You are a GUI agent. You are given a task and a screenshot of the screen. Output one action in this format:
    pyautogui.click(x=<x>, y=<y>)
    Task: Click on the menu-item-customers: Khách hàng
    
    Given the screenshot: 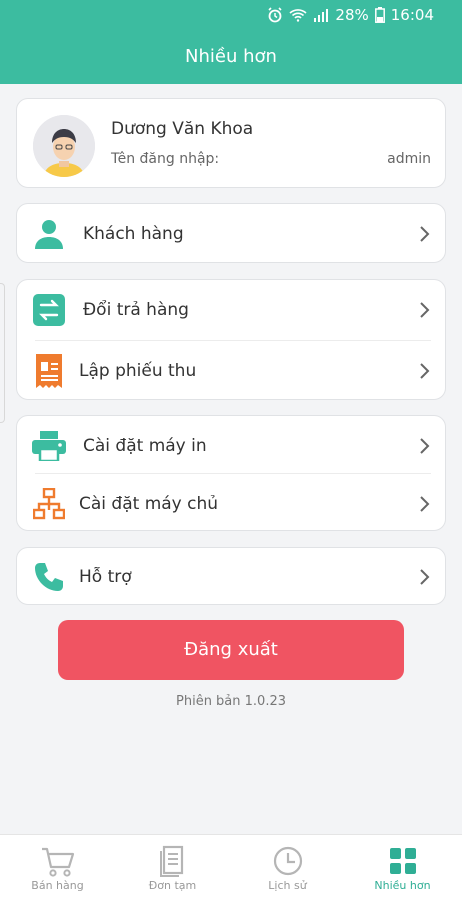 What is the action you would take?
    pyautogui.click(x=231, y=234)
    